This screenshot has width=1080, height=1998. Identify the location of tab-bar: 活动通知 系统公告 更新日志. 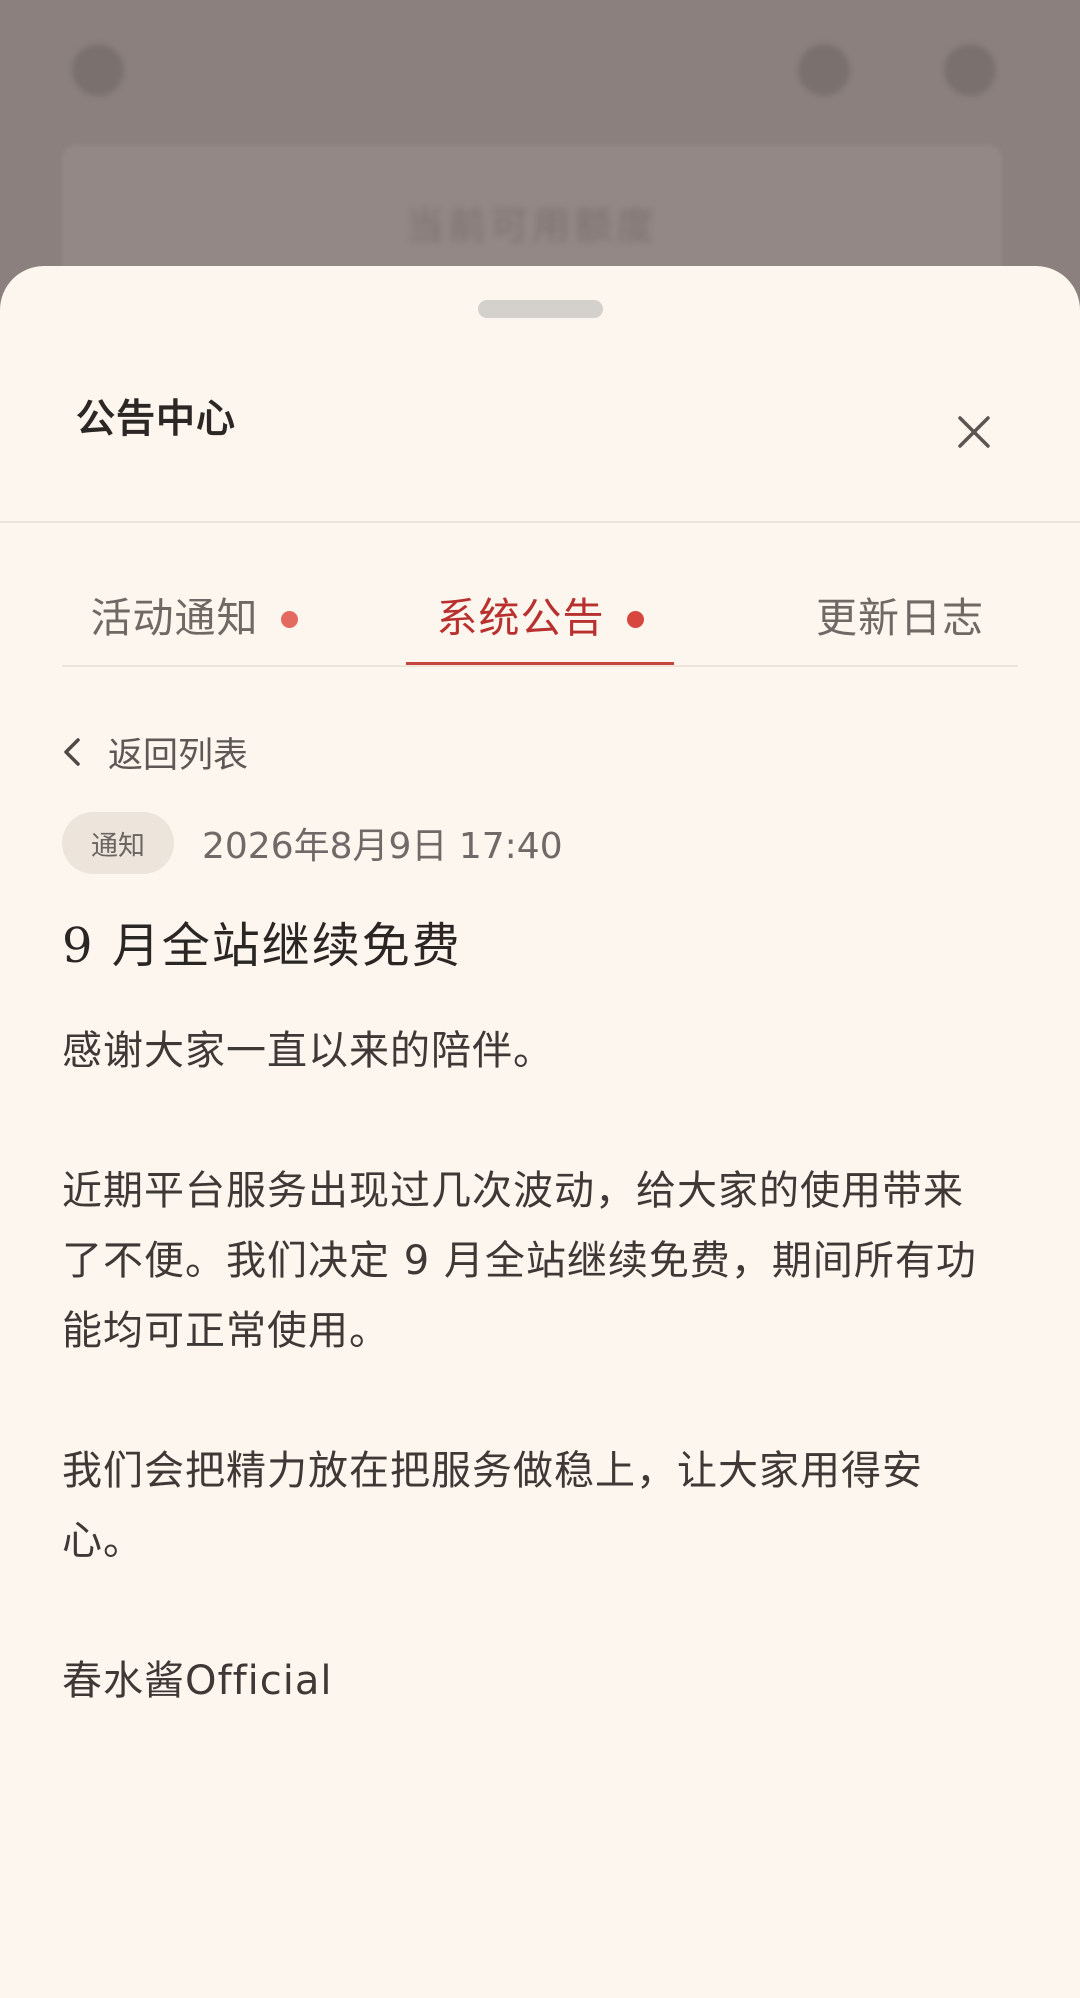
(540, 616).